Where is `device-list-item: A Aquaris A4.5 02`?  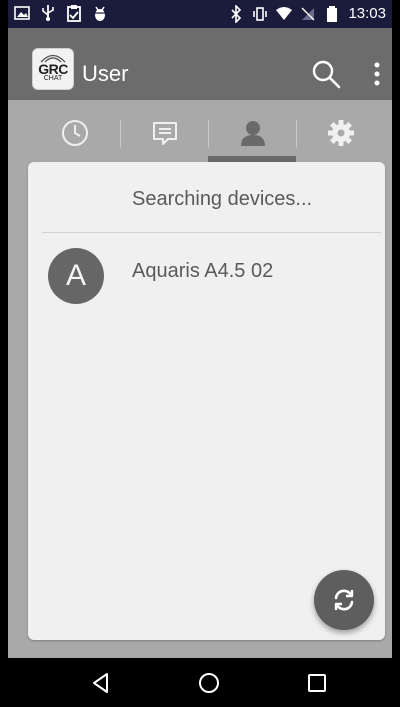 device-list-item: A Aquaris A4.5 02 is located at coordinates (206, 272).